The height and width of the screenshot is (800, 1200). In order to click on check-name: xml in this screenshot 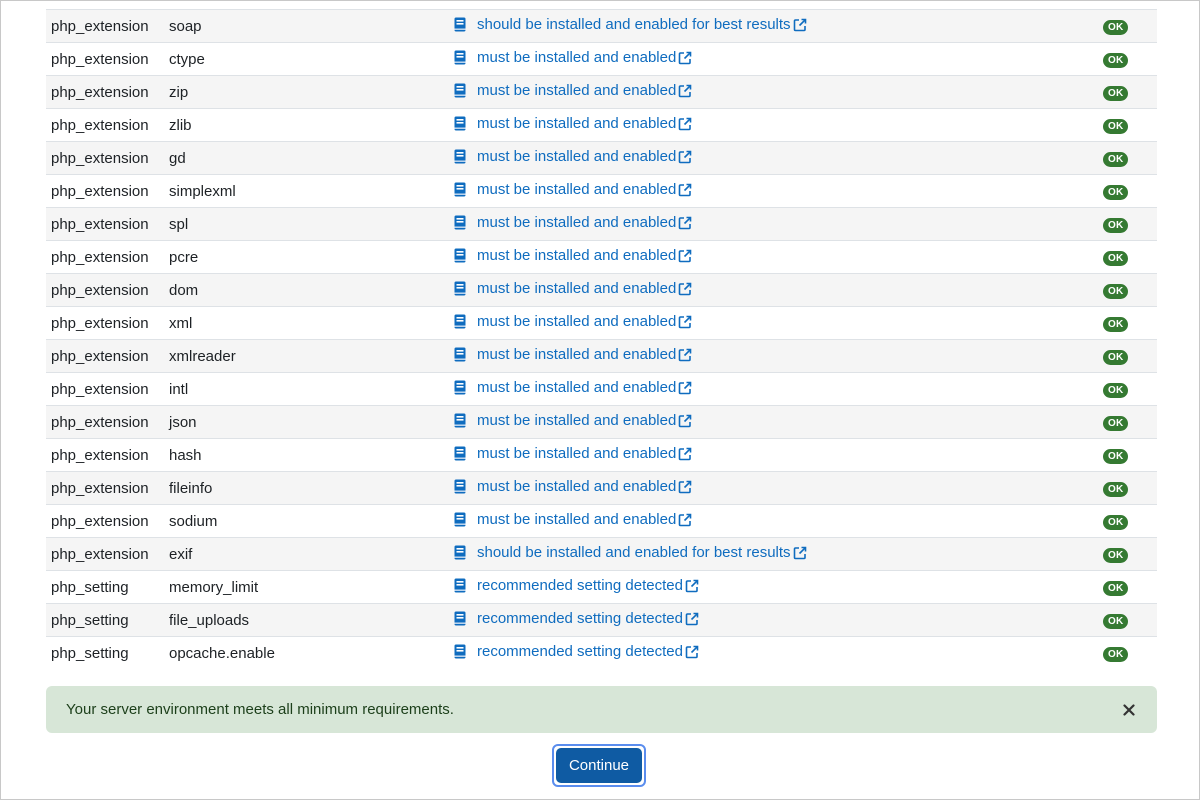, I will do `click(311, 323)`.